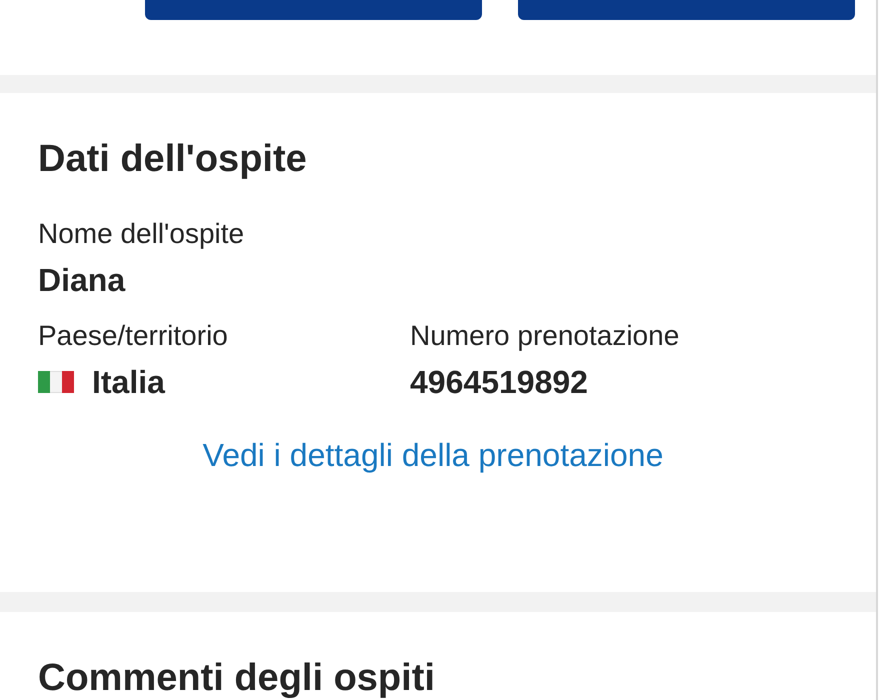 Image resolution: width=891 pixels, height=700 pixels. Describe the element at coordinates (433, 455) in the screenshot. I see `booking-details-link: Vedi i dettagli della prenotazione` at that location.